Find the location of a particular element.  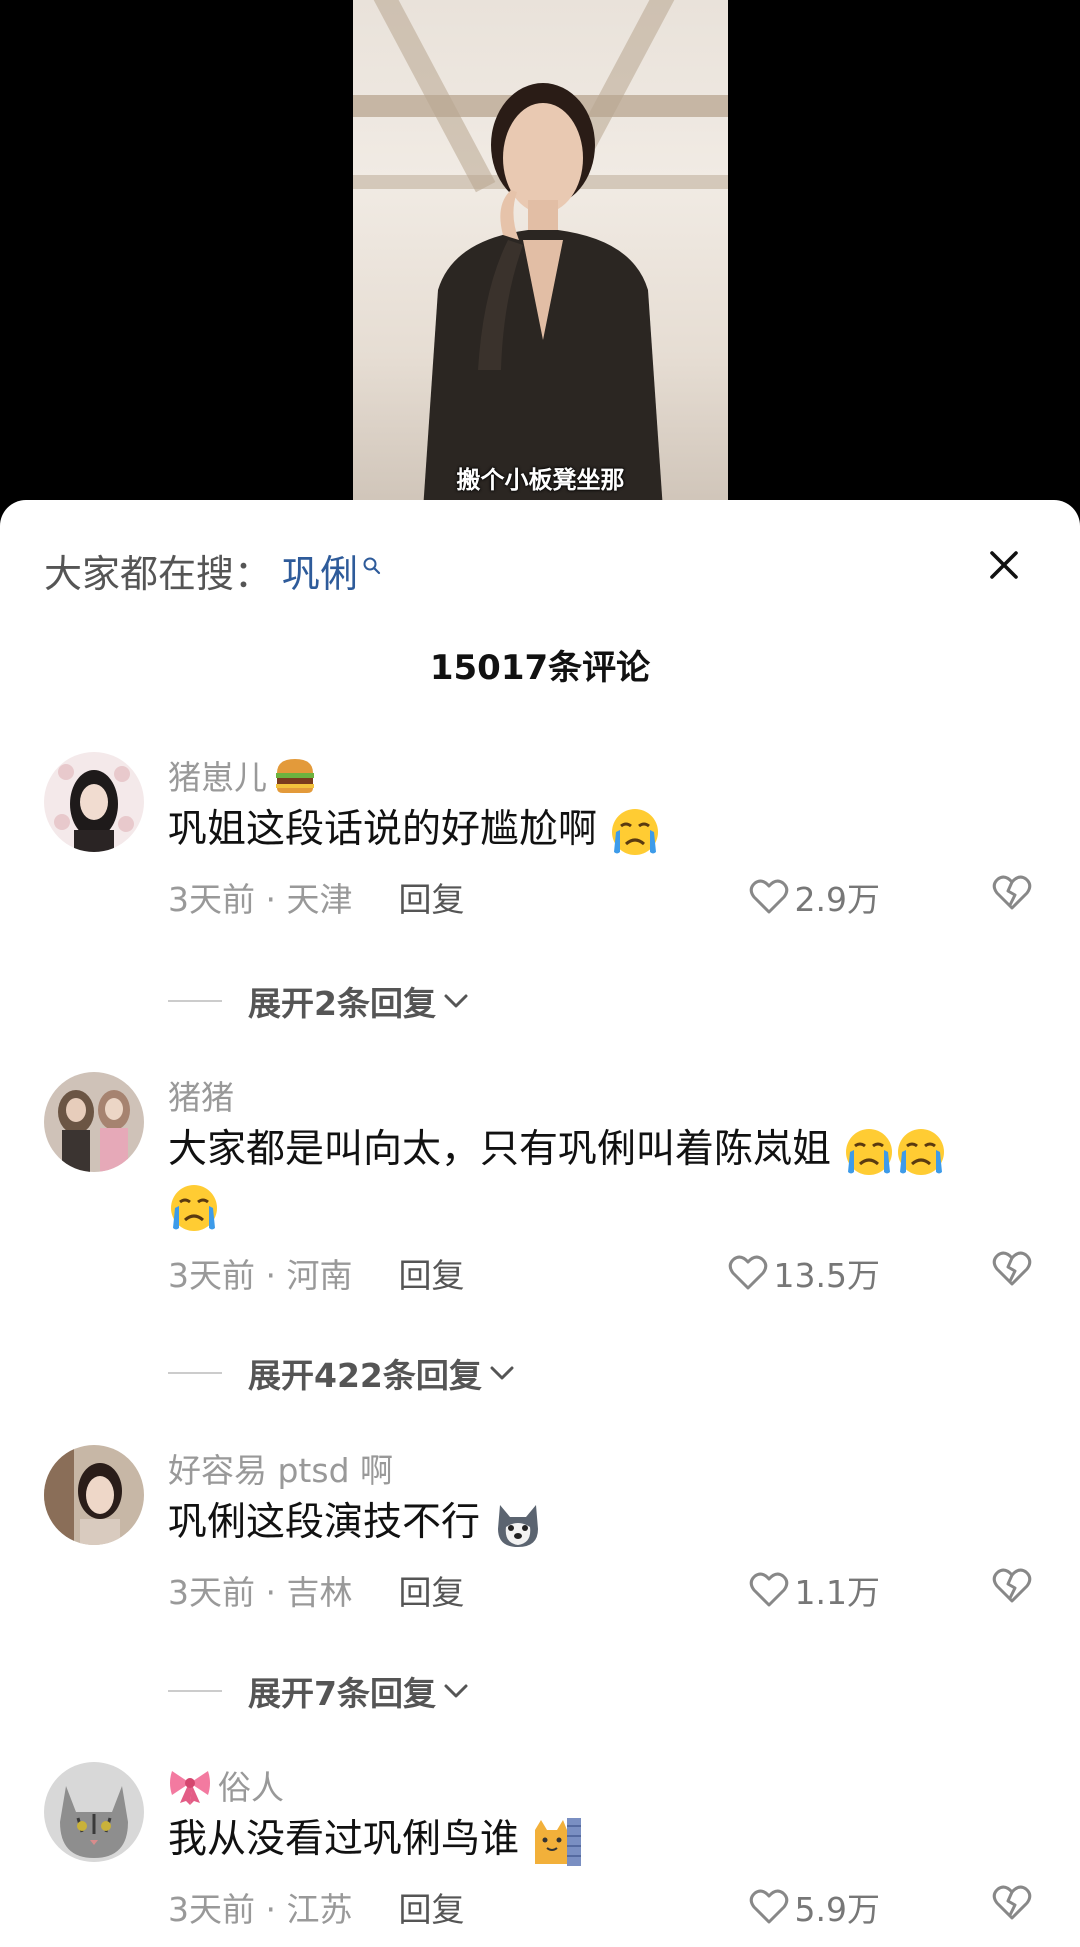

search-icon is located at coordinates (372, 563).